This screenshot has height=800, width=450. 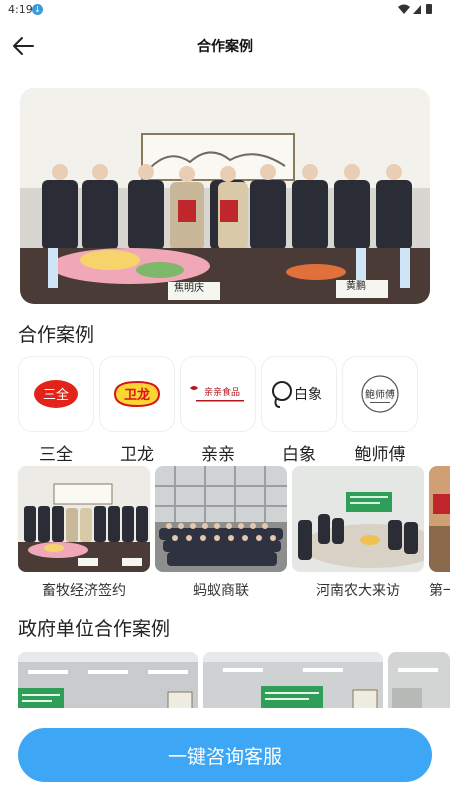 I want to click on brand-label: 卫龙, so click(x=137, y=455).